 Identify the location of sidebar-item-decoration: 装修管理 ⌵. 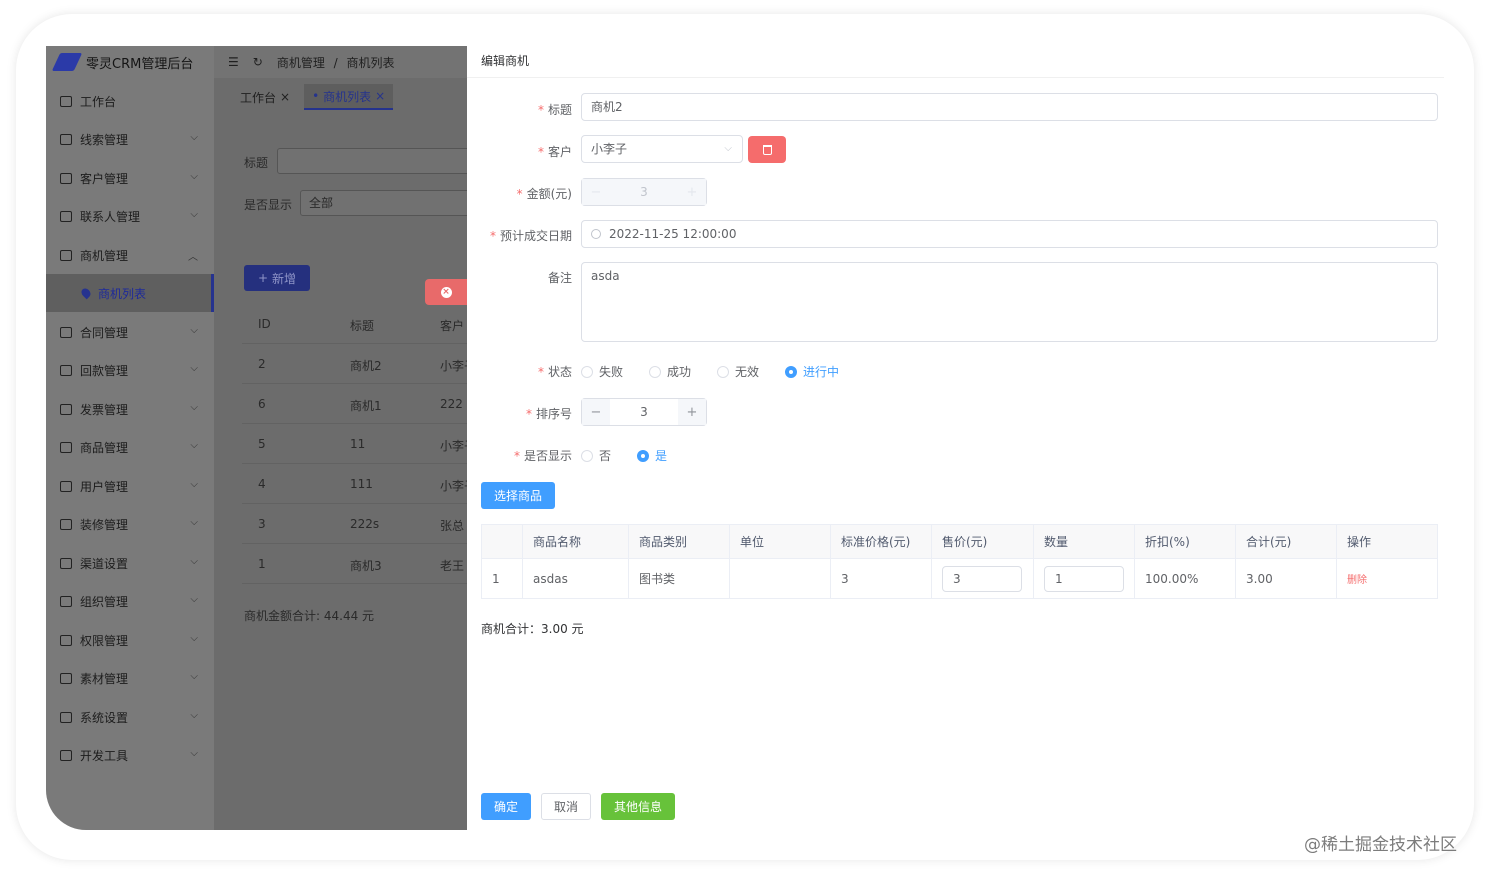
(130, 524).